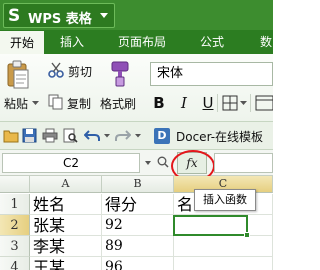 Image resolution: width=320 pixels, height=270 pixels. Describe the element at coordinates (15, 184) in the screenshot. I see `select-all-corner` at that location.